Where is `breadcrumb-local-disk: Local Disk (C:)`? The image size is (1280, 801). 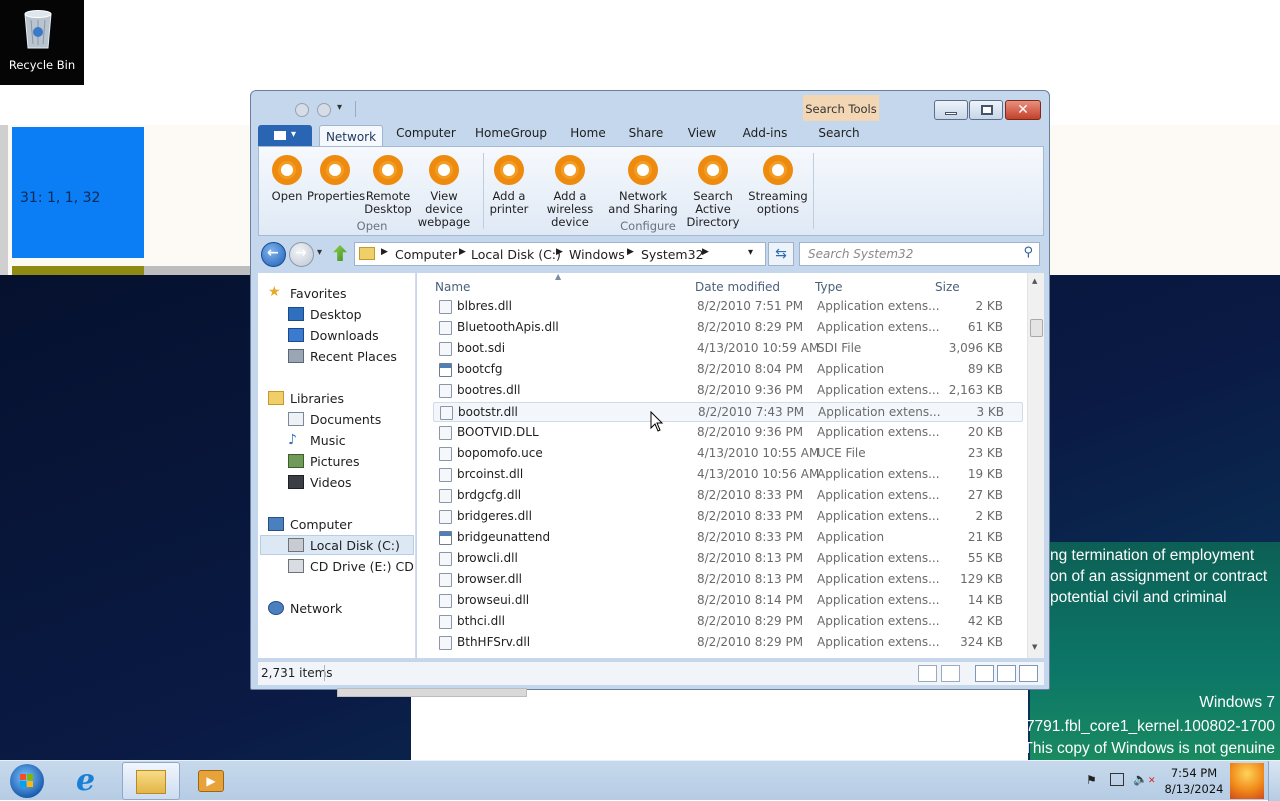 breadcrumb-local-disk: Local Disk (C:) is located at coordinates (516, 254).